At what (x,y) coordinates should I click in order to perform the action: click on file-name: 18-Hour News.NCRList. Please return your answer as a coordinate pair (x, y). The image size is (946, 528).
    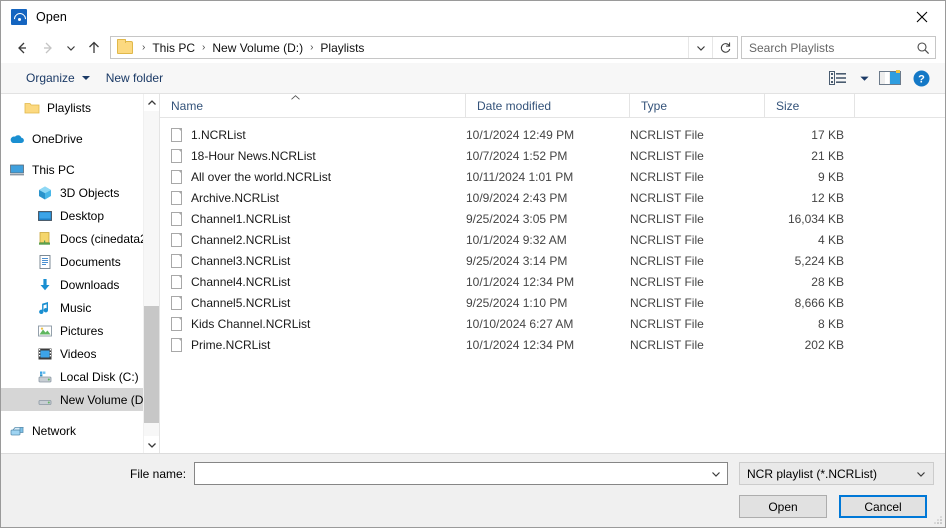
    Looking at the image, I should click on (253, 155).